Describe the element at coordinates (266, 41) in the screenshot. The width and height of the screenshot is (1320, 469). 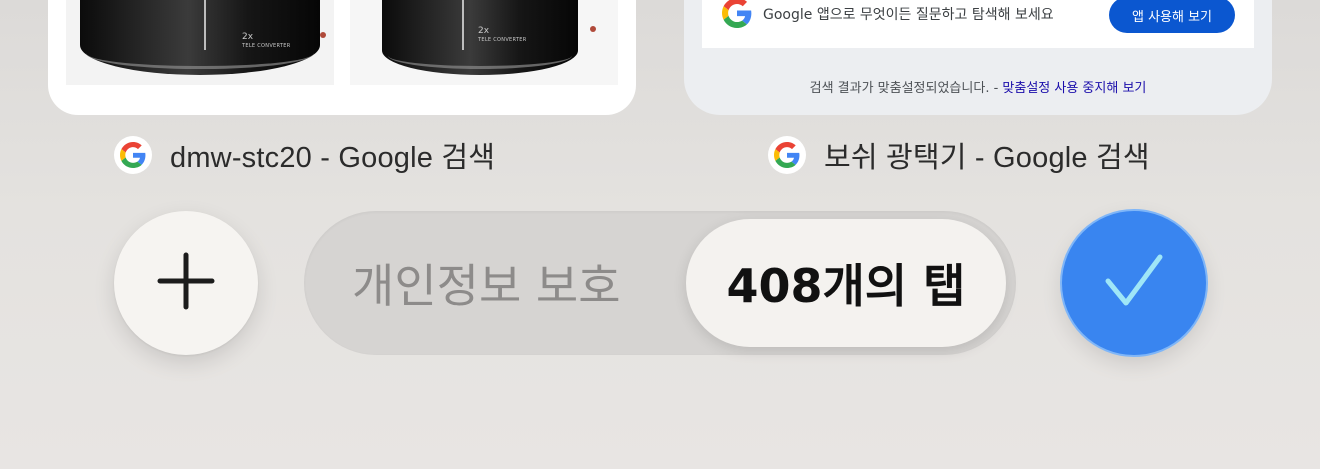
I see `lens-marking: 2x TELE CONVERTER` at that location.